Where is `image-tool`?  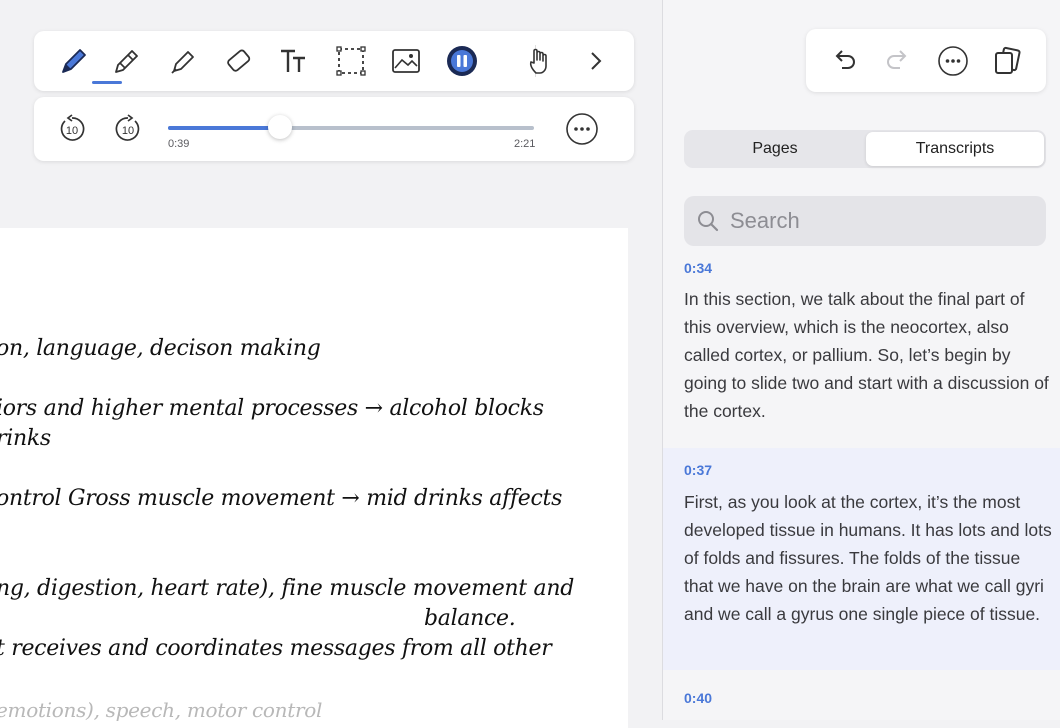
image-tool is located at coordinates (406, 61).